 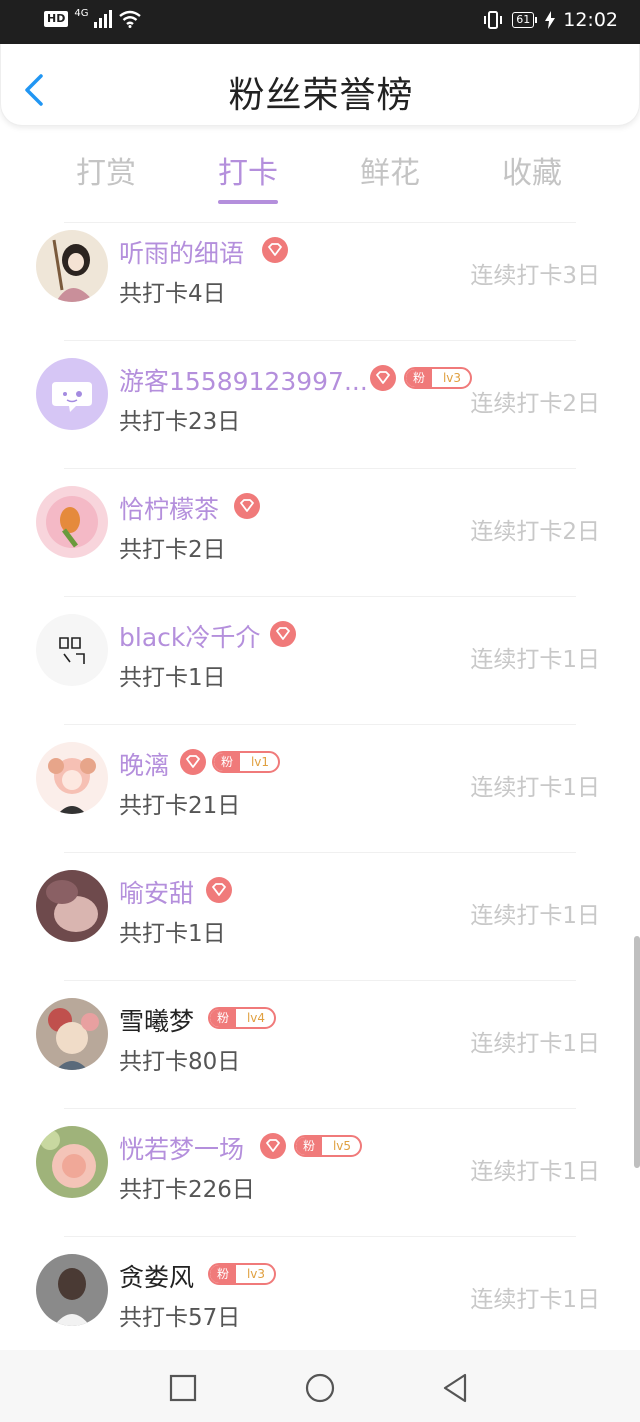 What do you see at coordinates (172, 294) in the screenshot?
I see `fan-total: 共打卡4日` at bounding box center [172, 294].